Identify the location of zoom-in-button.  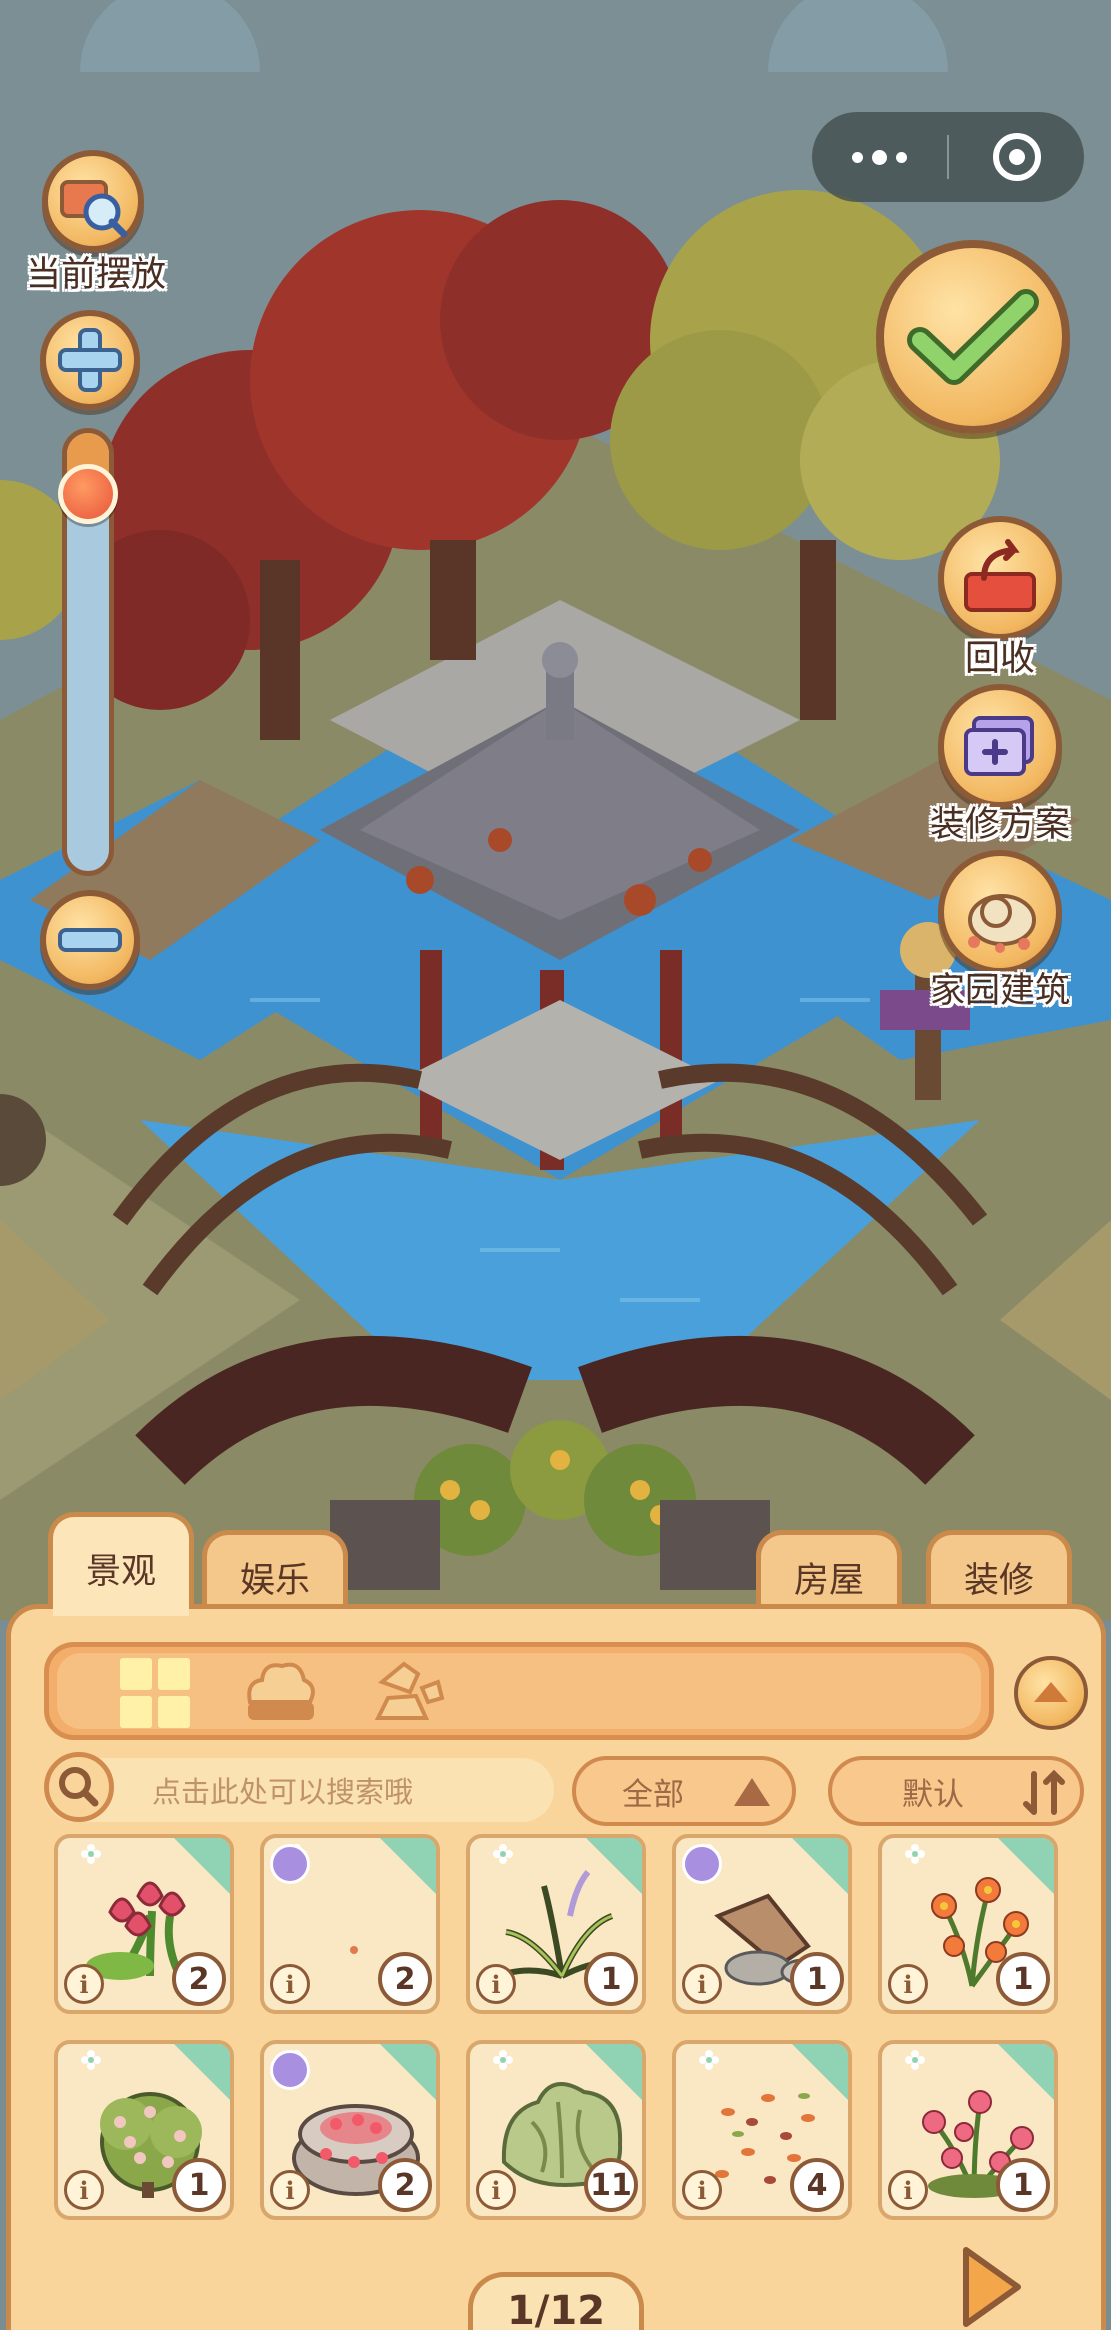
(90, 360).